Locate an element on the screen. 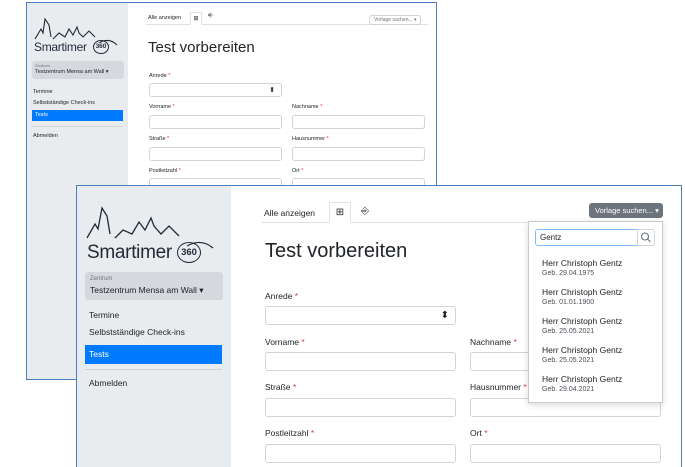 Image resolution: width=685 pixels, height=467 pixels. search-button is located at coordinates (646, 237).